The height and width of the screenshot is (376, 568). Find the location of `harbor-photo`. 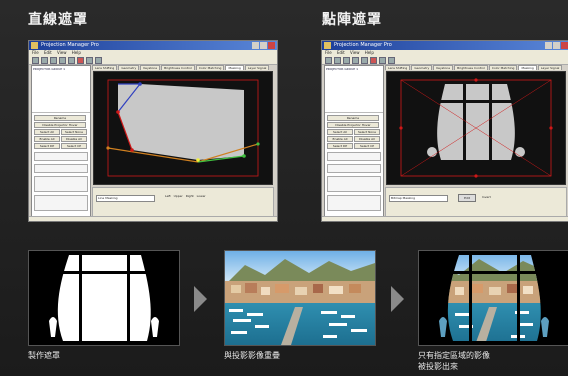

harbor-photo is located at coordinates (300, 298).